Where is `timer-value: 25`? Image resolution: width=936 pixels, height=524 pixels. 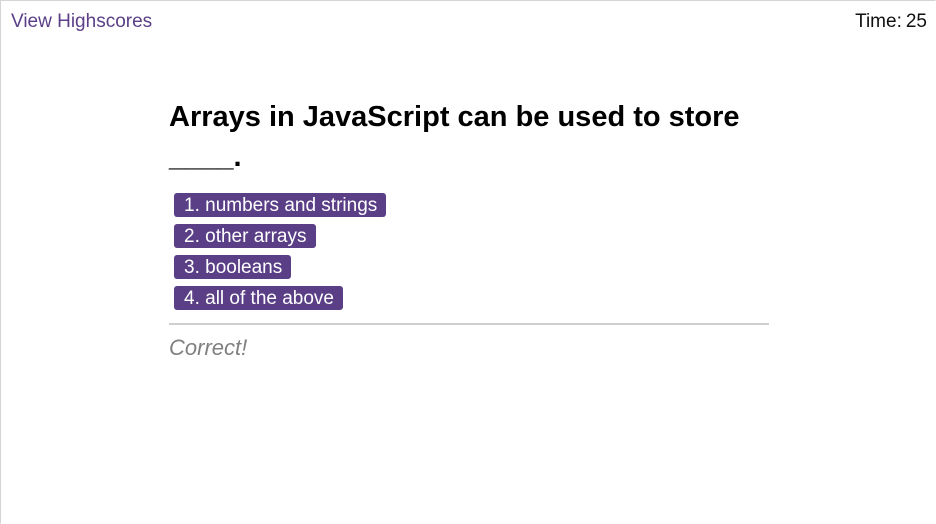 timer-value: 25 is located at coordinates (916, 21).